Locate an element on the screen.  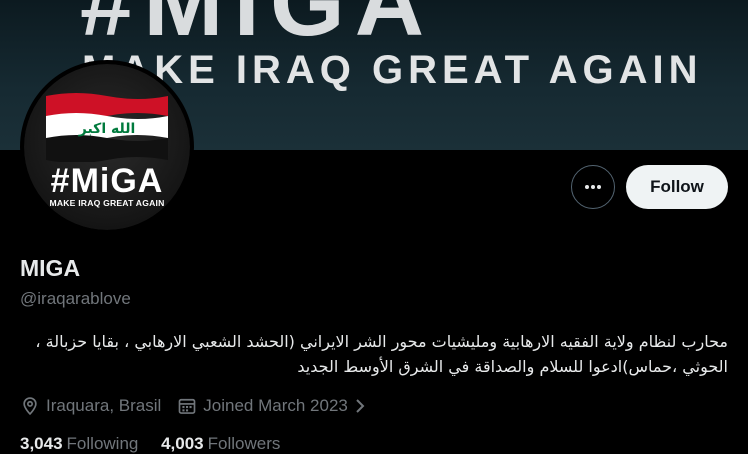
avatar: الله اكبر #MiGA MAKE IRAQ GREAT AGAIN is located at coordinates (107, 147).